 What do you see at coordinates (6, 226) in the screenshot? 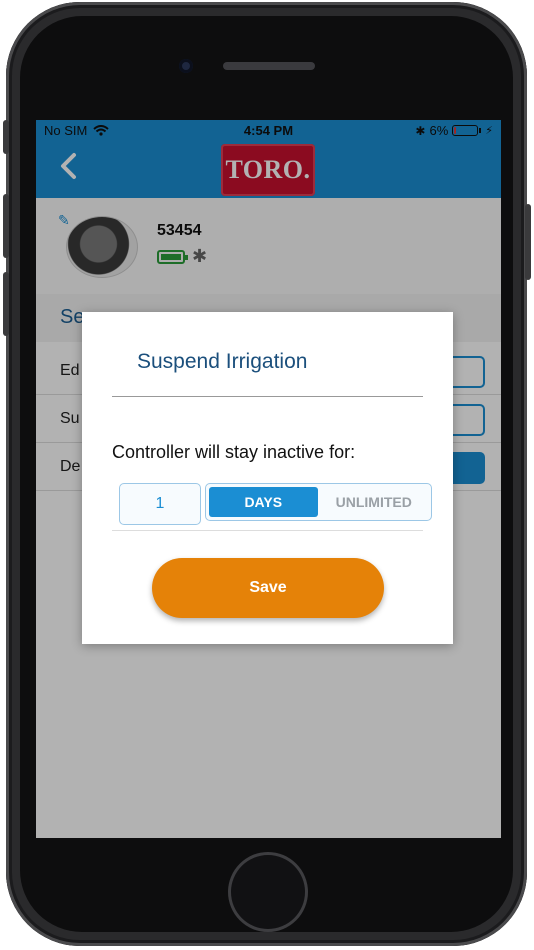
I see `volume-up-button` at bounding box center [6, 226].